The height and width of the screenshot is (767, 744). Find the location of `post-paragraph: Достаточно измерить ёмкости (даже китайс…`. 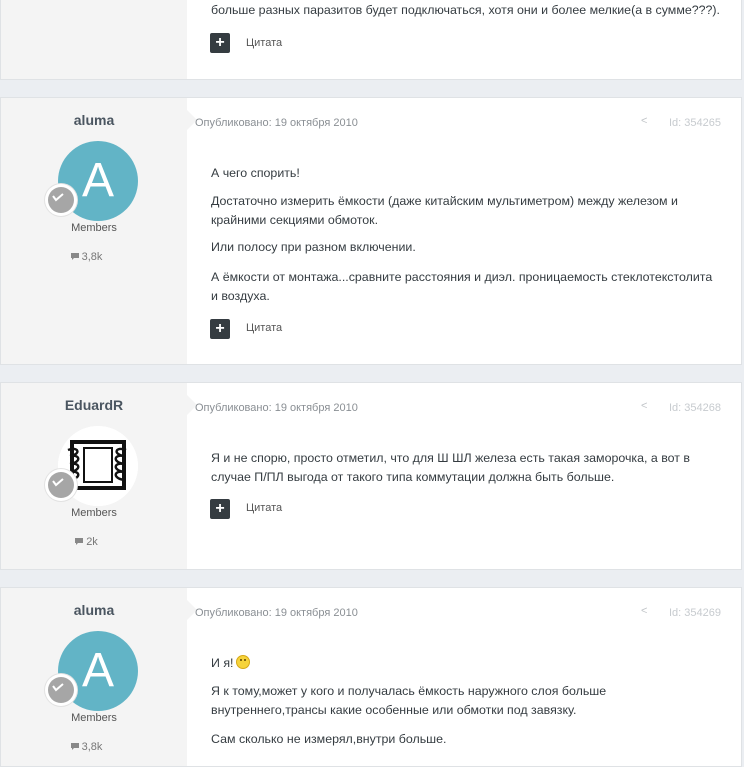

post-paragraph: Достаточно измерить ёмкости (даже китайс… is located at coordinates (444, 210).